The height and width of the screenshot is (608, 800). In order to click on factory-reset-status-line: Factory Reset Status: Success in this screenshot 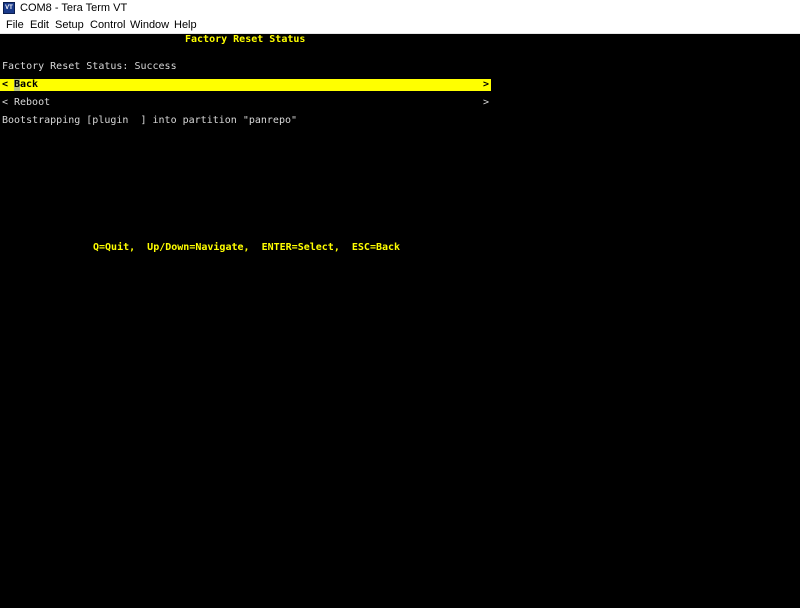, I will do `click(89, 66)`.